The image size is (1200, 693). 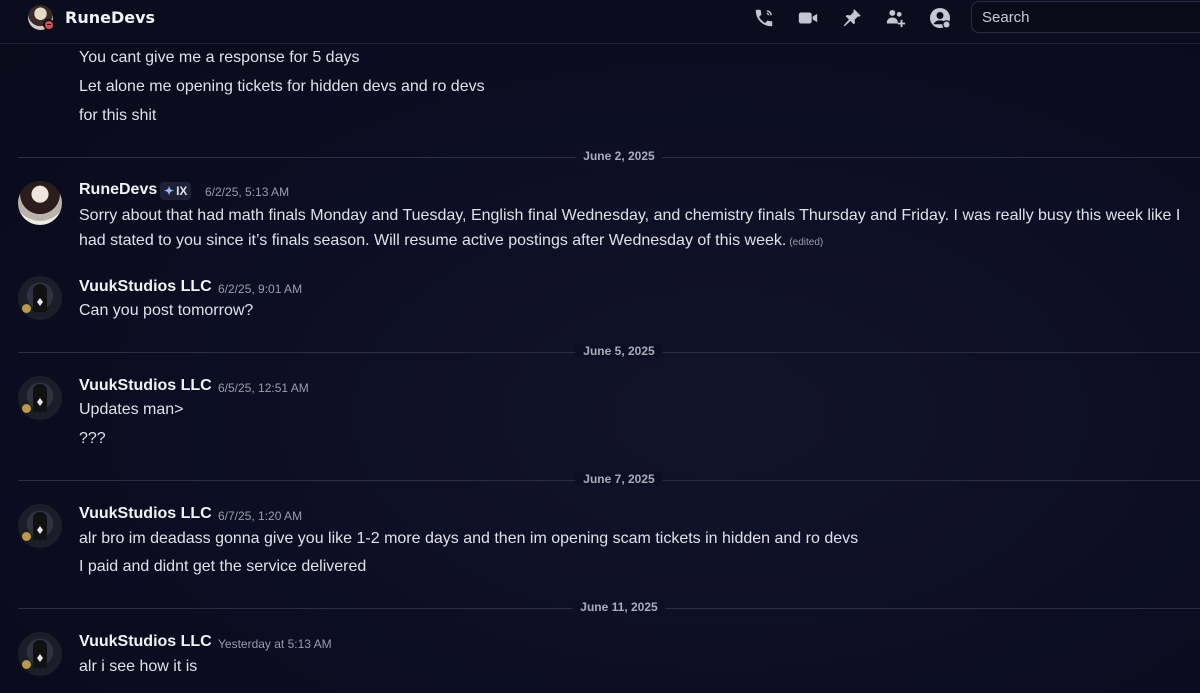 I want to click on message-line: for this shit, so click(x=118, y=115).